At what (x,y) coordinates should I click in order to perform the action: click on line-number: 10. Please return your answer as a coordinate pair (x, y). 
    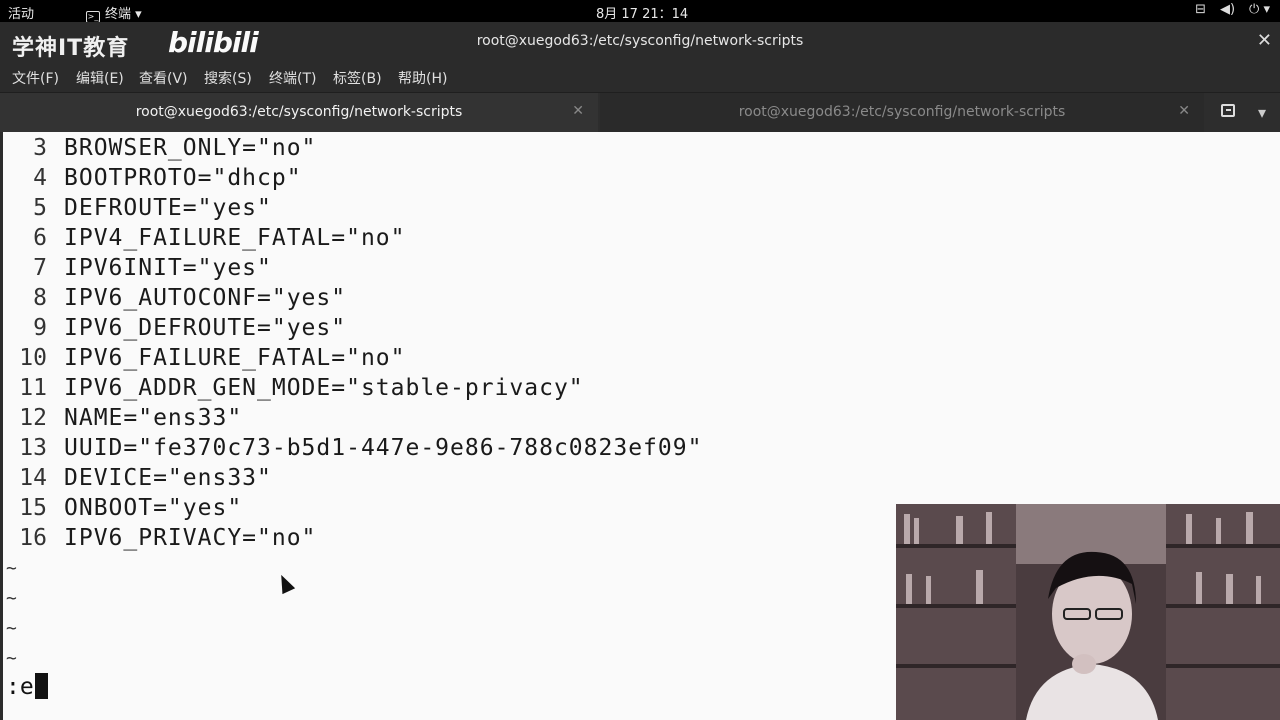
    Looking at the image, I should click on (33, 358).